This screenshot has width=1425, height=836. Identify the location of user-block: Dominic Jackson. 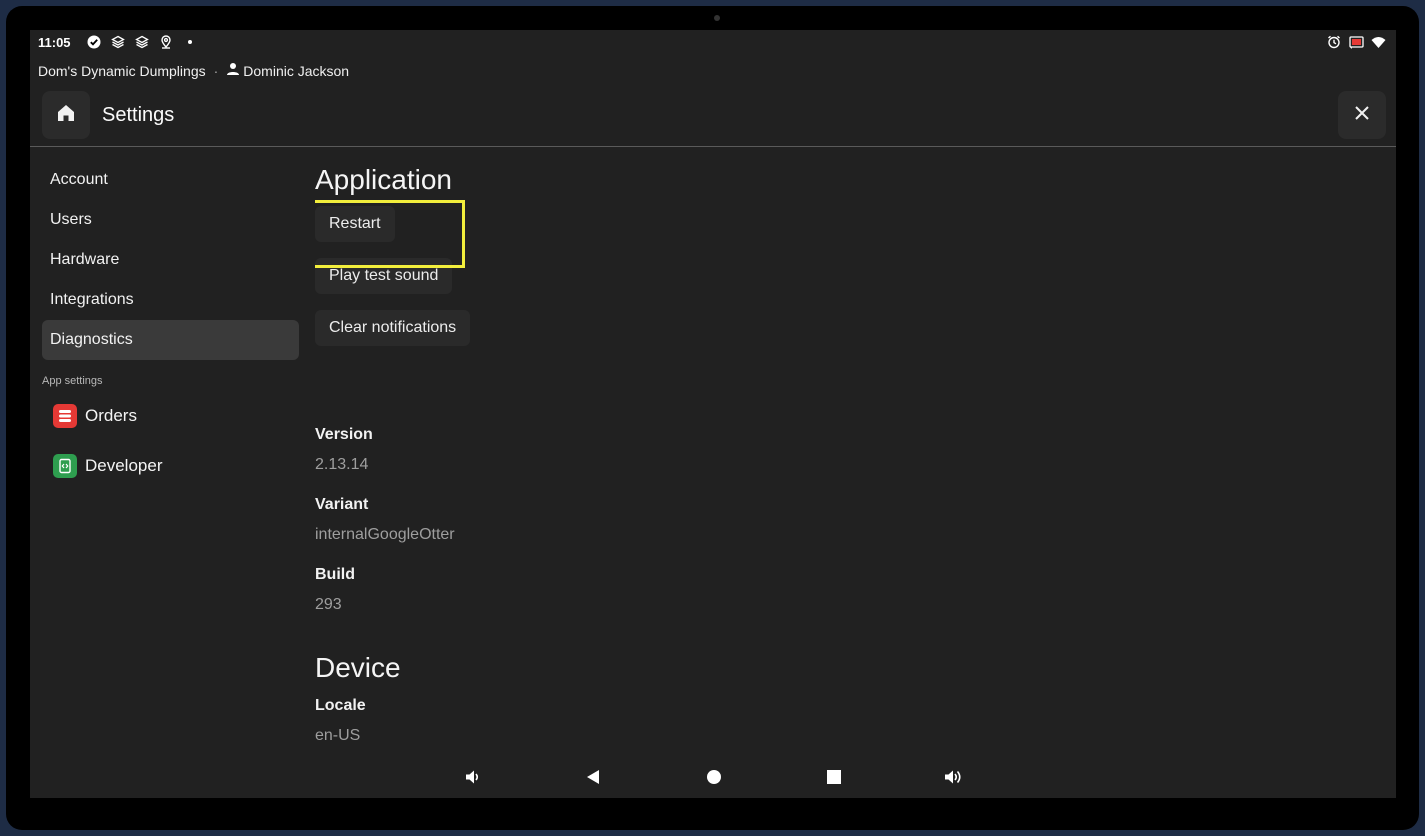
(287, 70).